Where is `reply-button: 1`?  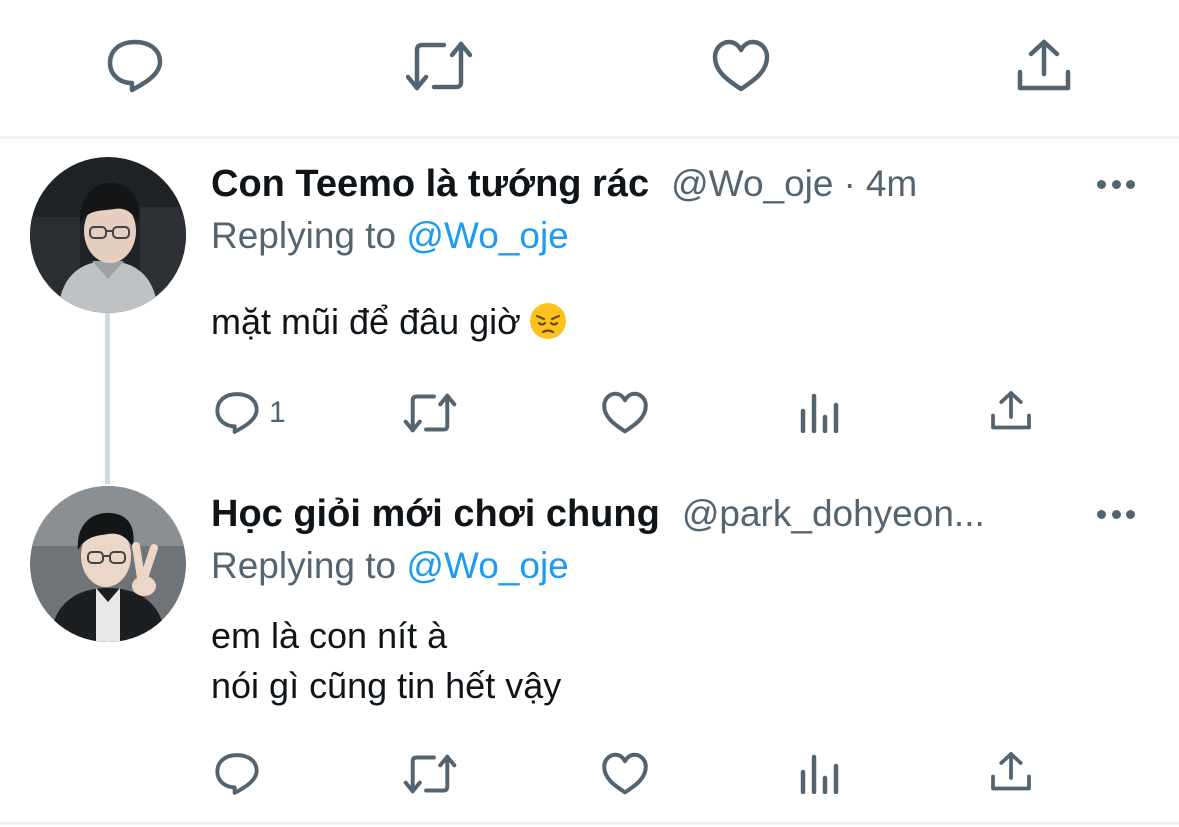 reply-button: 1 is located at coordinates (249, 413).